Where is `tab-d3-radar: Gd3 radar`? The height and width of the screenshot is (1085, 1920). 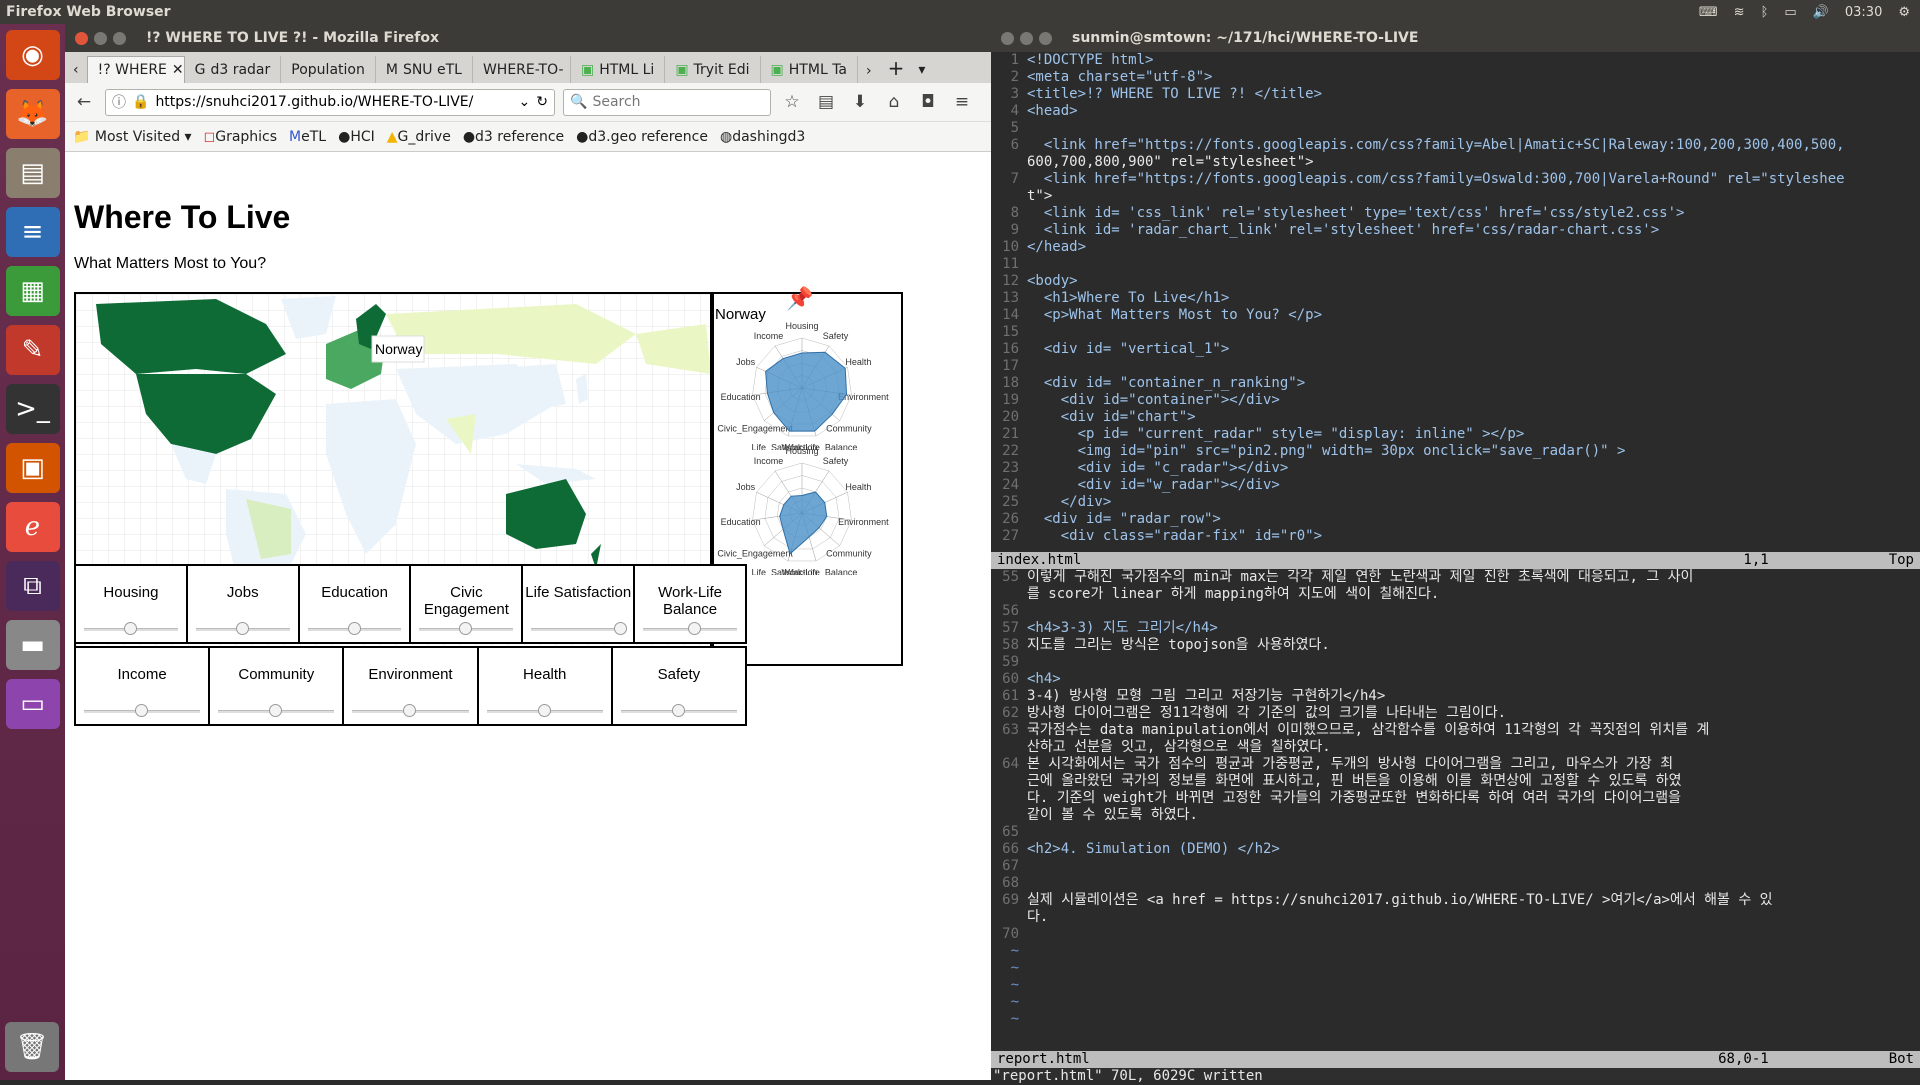
tab-d3-radar: Gd3 radar is located at coordinates (233, 69).